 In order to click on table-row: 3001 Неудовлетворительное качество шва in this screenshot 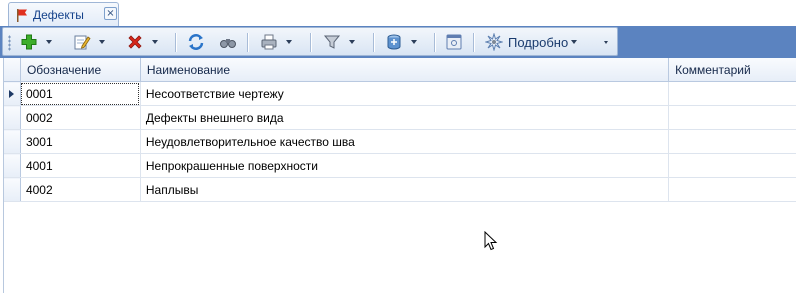, I will do `click(400, 142)`.